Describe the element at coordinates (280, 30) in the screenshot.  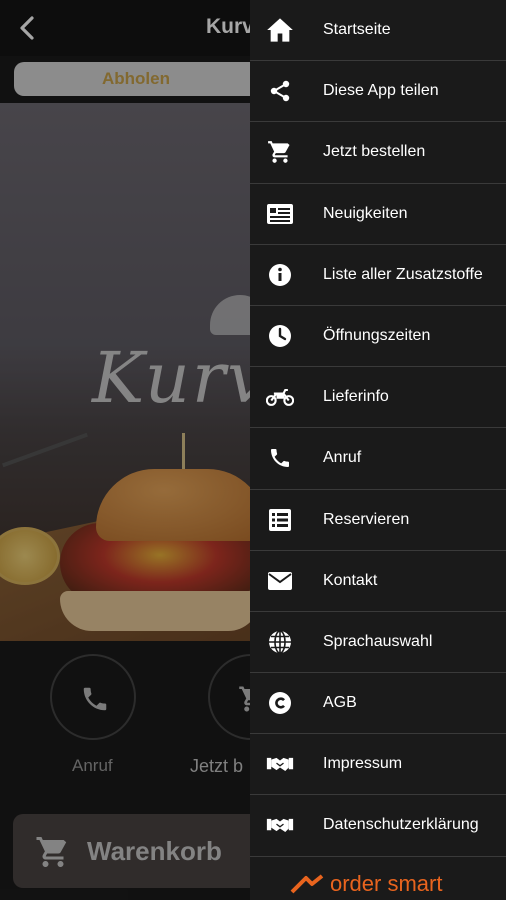
I see `home-icon` at that location.